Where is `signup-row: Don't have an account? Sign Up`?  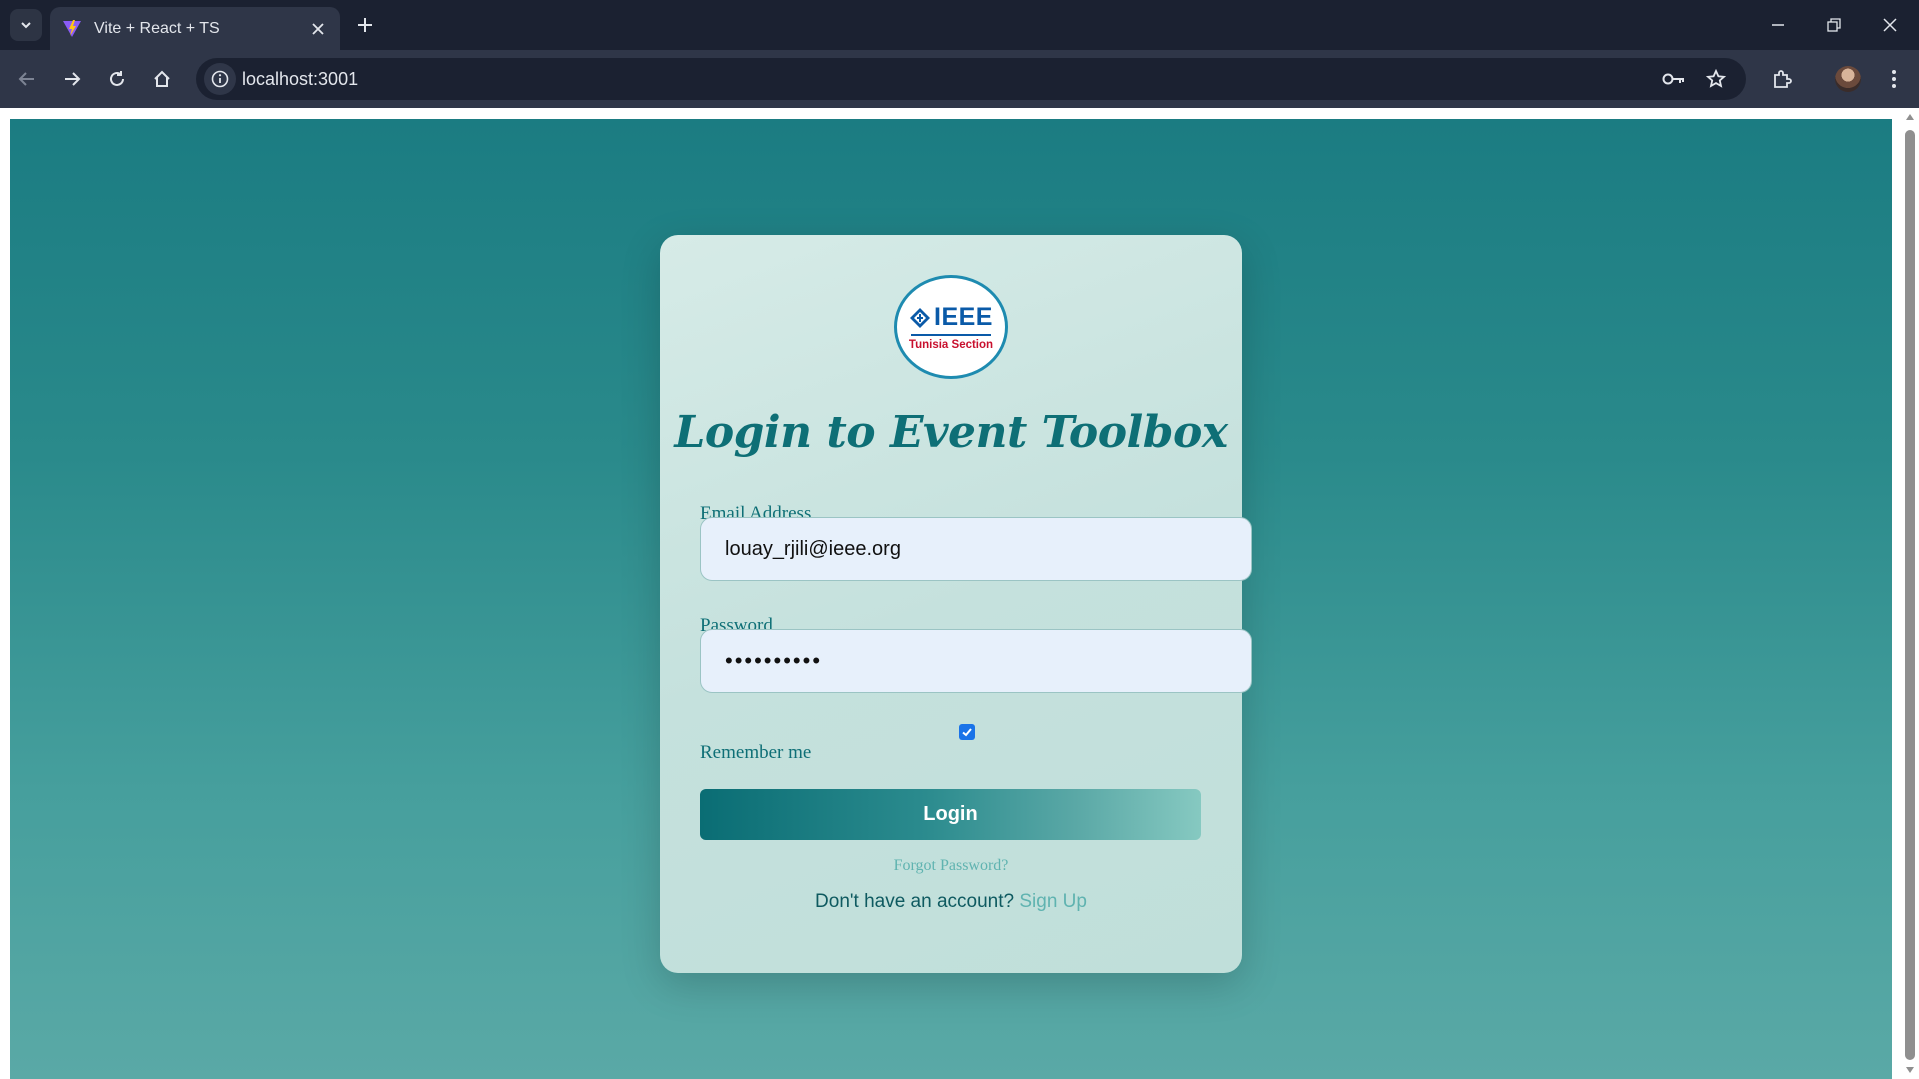
signup-row: Don't have an account? Sign Up is located at coordinates (951, 902).